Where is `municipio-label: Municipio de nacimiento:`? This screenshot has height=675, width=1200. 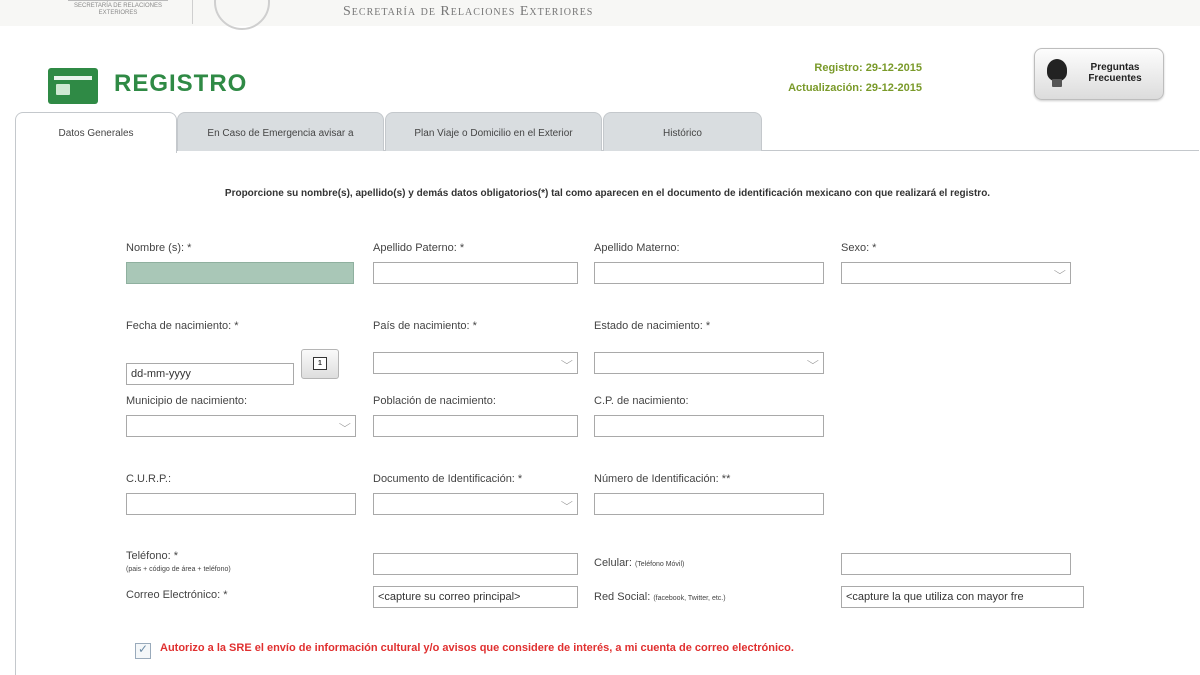 municipio-label: Municipio de nacimiento: is located at coordinates (187, 401).